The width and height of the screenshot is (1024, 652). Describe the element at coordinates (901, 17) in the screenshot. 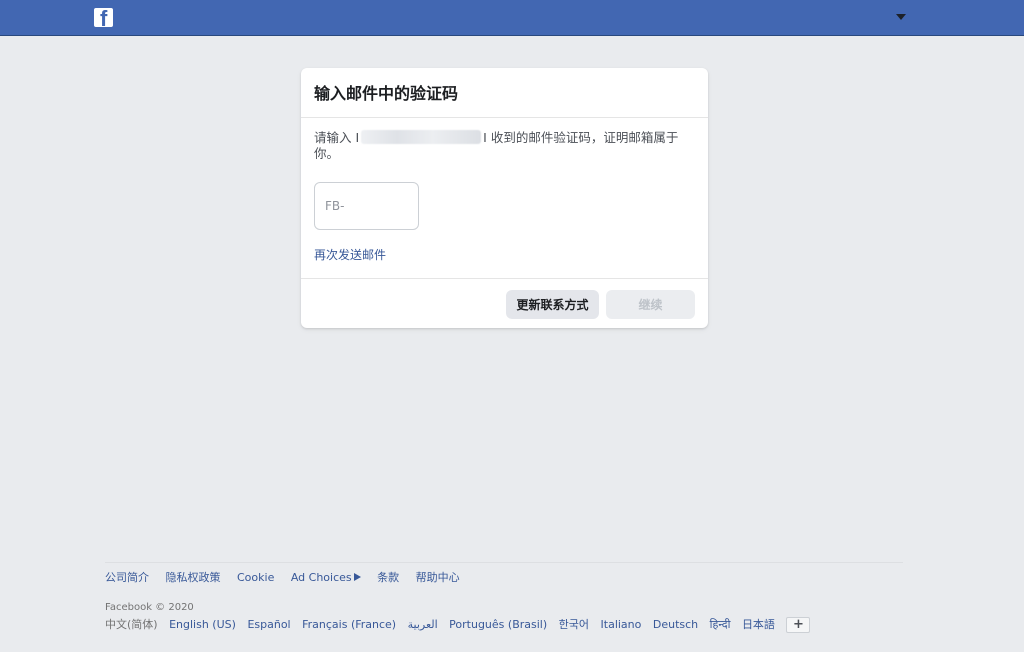

I see `caret-down-icon` at that location.